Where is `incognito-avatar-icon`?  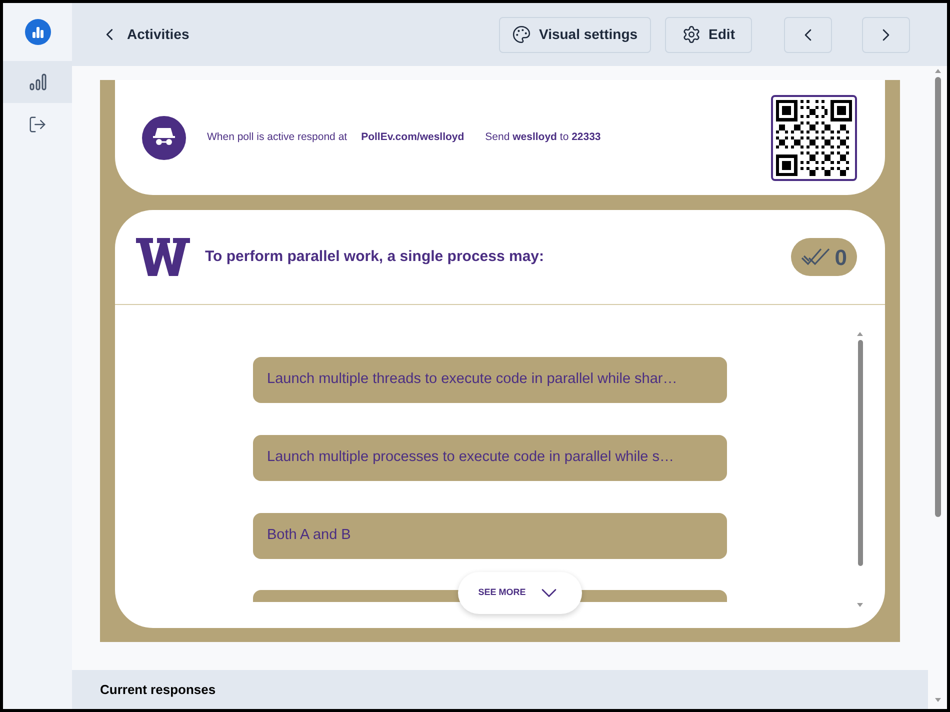
incognito-avatar-icon is located at coordinates (164, 138).